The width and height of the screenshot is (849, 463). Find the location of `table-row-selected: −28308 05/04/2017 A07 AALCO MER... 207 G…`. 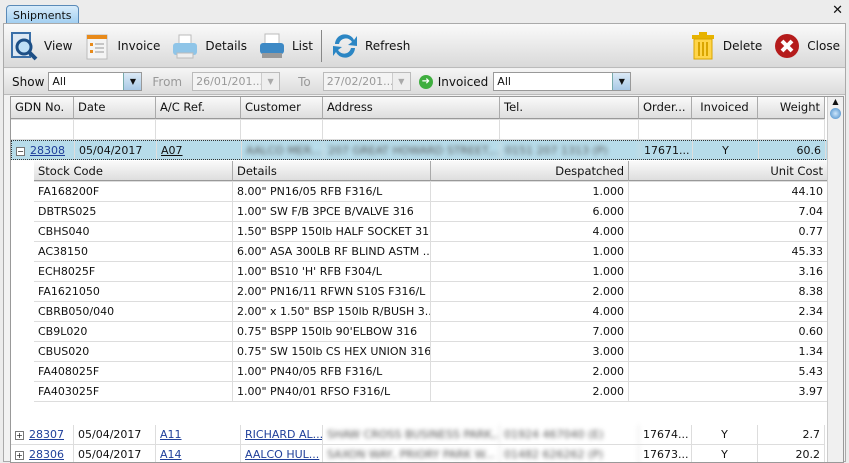

table-row-selected: −28308 05/04/2017 A07 AALCO MER... 207 G… is located at coordinates (419, 150).